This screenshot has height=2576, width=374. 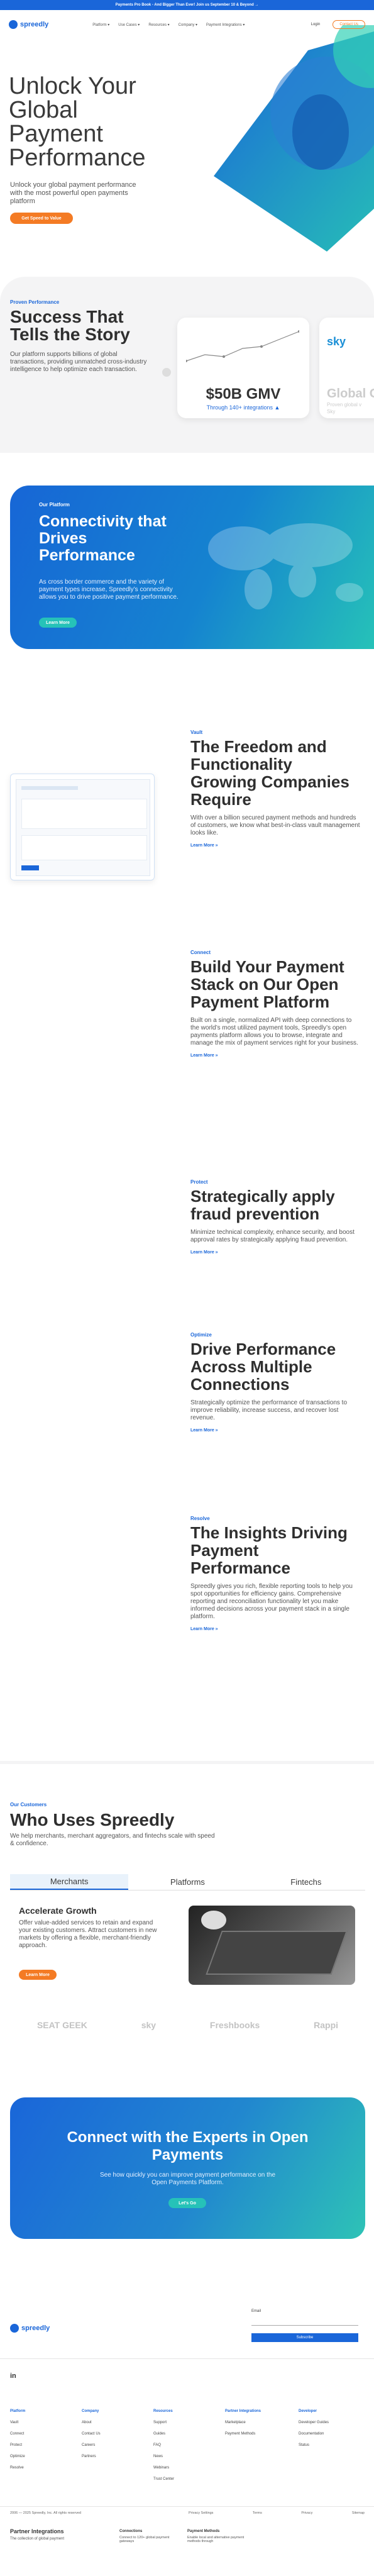 What do you see at coordinates (243, 2434) in the screenshot?
I see `footer-link: Payment Methods` at bounding box center [243, 2434].